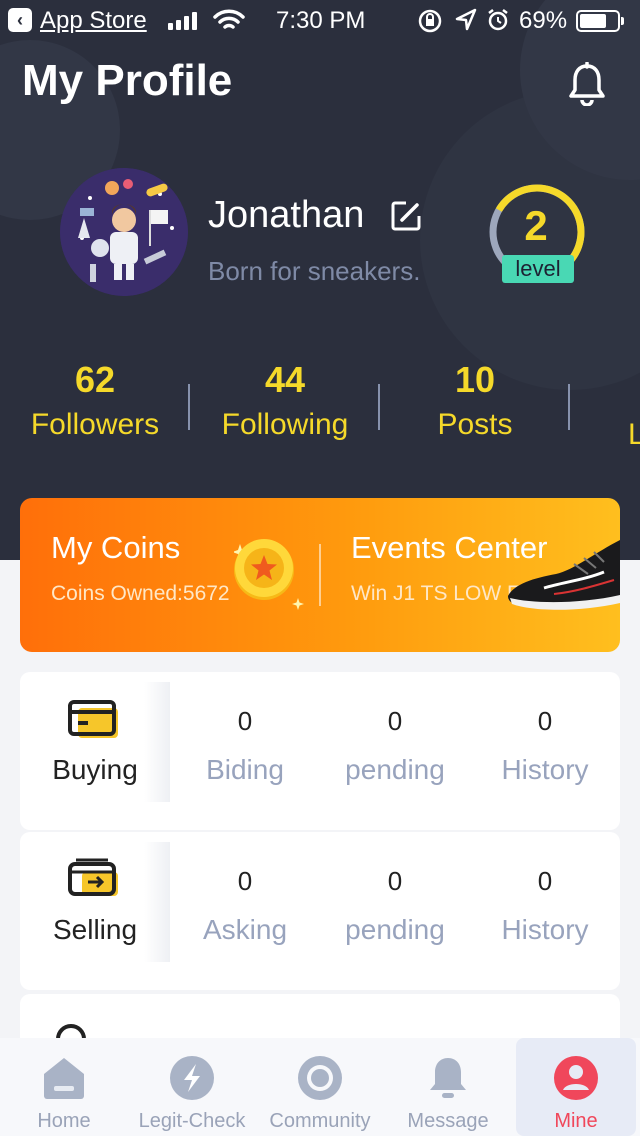 The image size is (640, 1136). I want to click on selling-card: Selling 0 Asking 0 pending 0 History, so click(320, 911).